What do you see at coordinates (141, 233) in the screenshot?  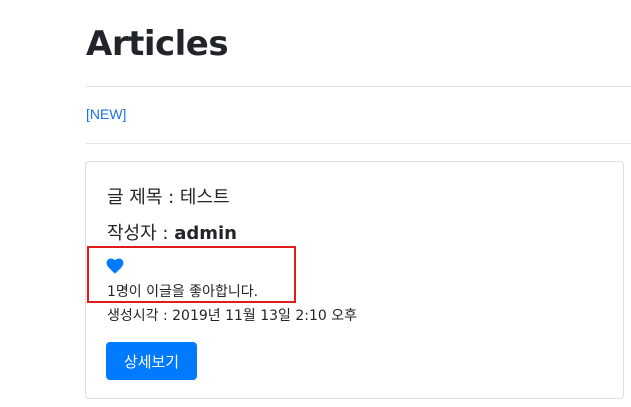 I see `article-author-label: 작성자 :` at bounding box center [141, 233].